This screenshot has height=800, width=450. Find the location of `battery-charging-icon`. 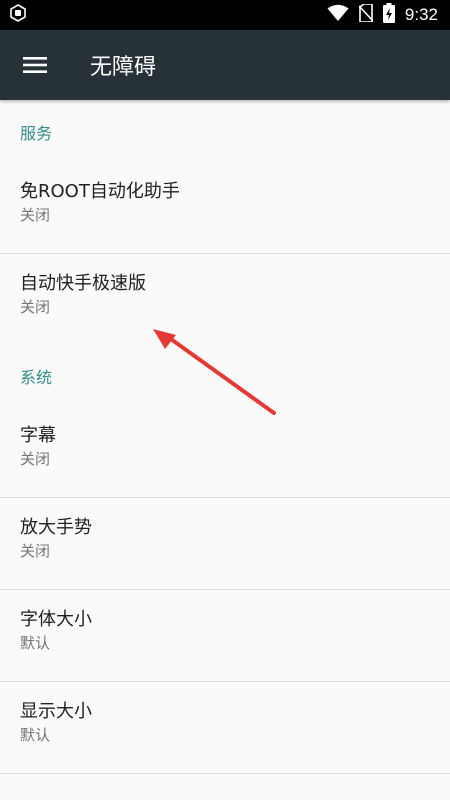

battery-charging-icon is located at coordinates (388, 15).